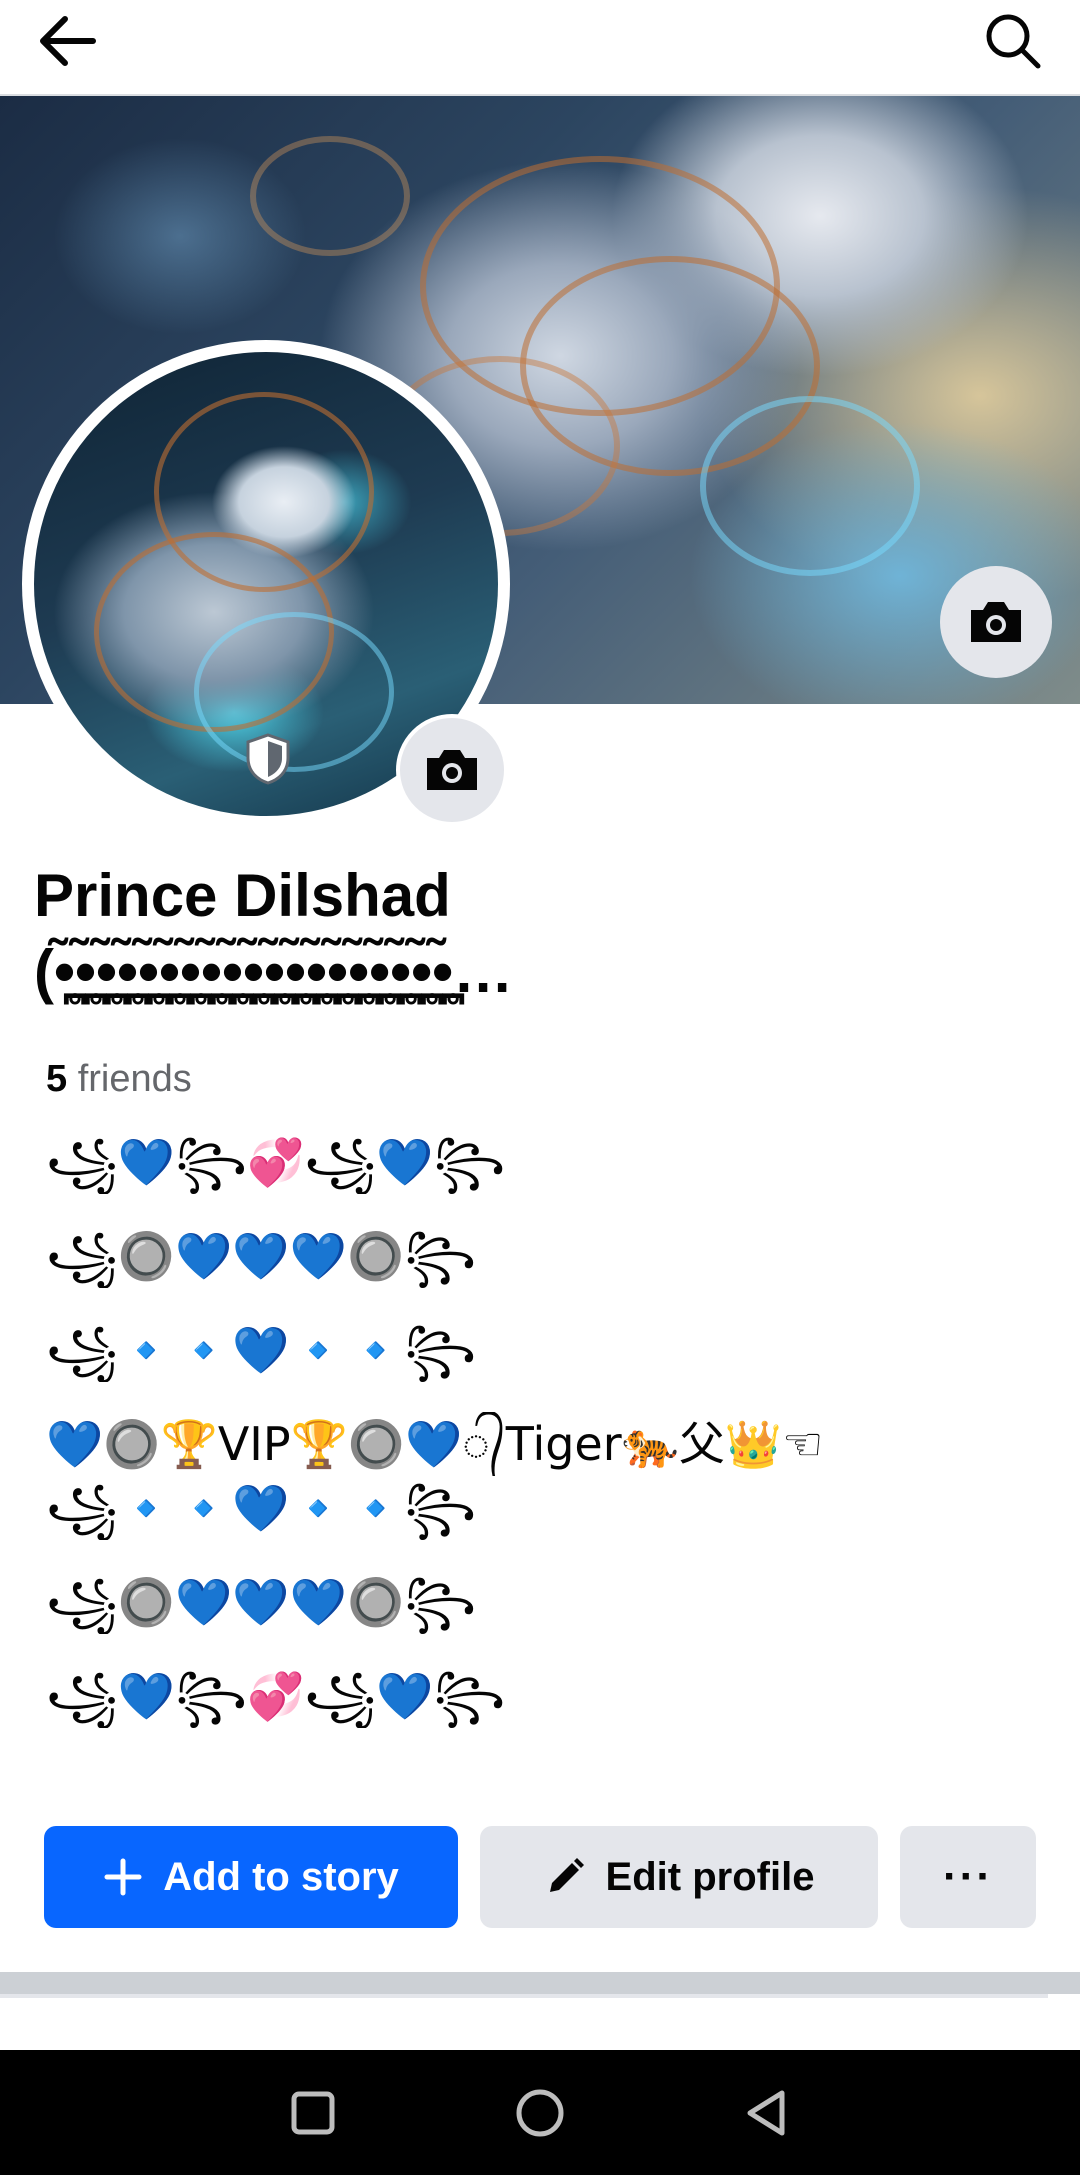 The image size is (1080, 2175). What do you see at coordinates (565, 1877) in the screenshot?
I see `pencil-icon` at bounding box center [565, 1877].